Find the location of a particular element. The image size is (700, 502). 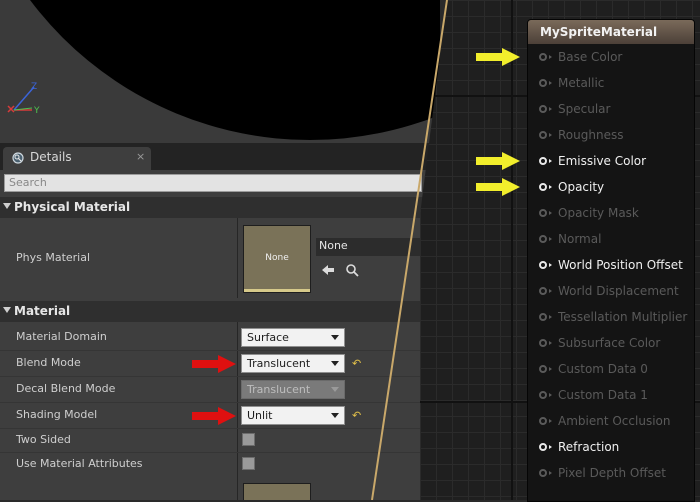

close-icon: × is located at coordinates (140, 156).